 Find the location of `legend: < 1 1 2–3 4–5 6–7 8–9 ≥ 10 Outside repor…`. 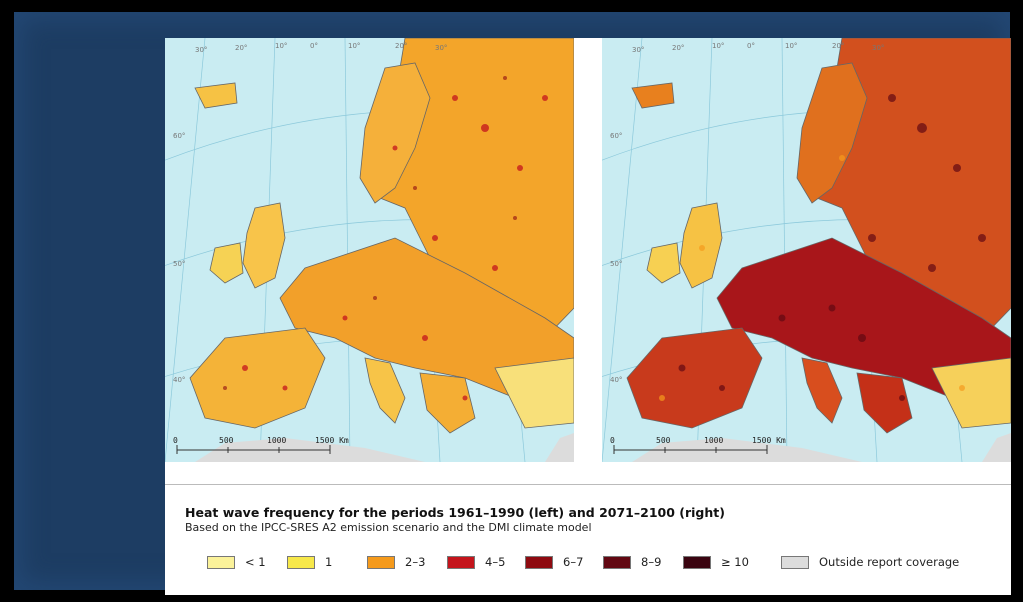

legend: < 1 1 2–3 4–5 6–7 8–9 ≥ 10 Outside repor… is located at coordinates (607, 564).